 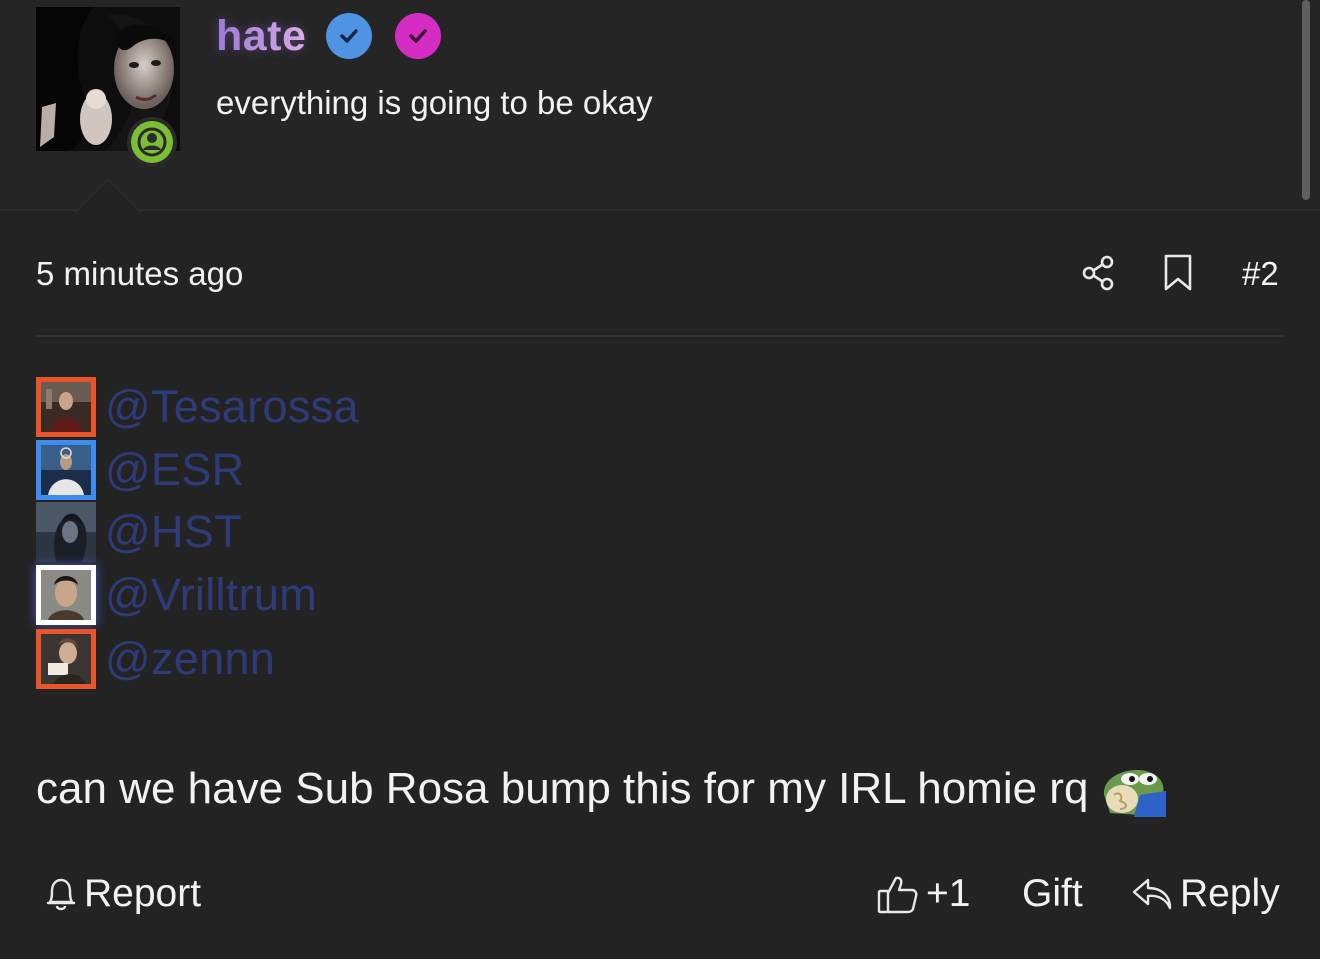 I want to click on bookmark-icon, so click(x=1178, y=272).